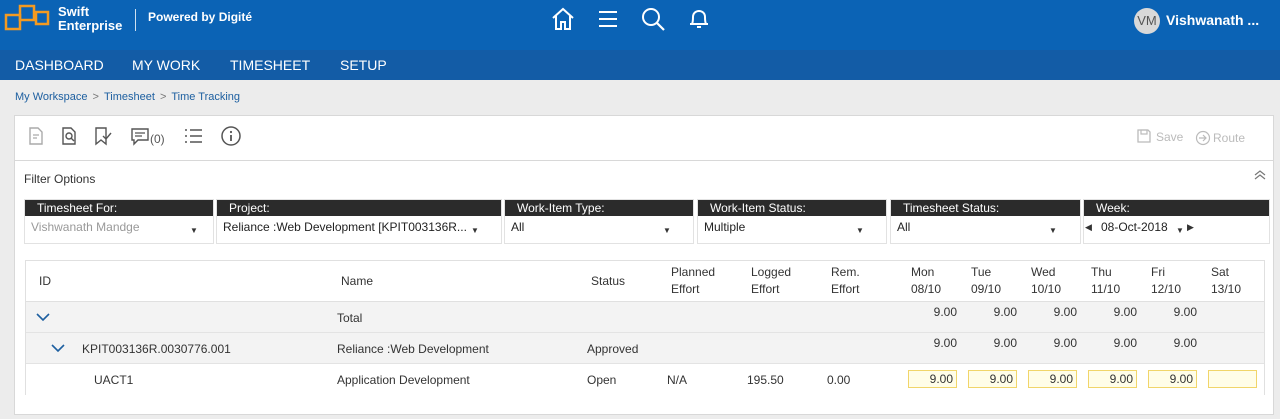  I want to click on list-icon, so click(193, 136).